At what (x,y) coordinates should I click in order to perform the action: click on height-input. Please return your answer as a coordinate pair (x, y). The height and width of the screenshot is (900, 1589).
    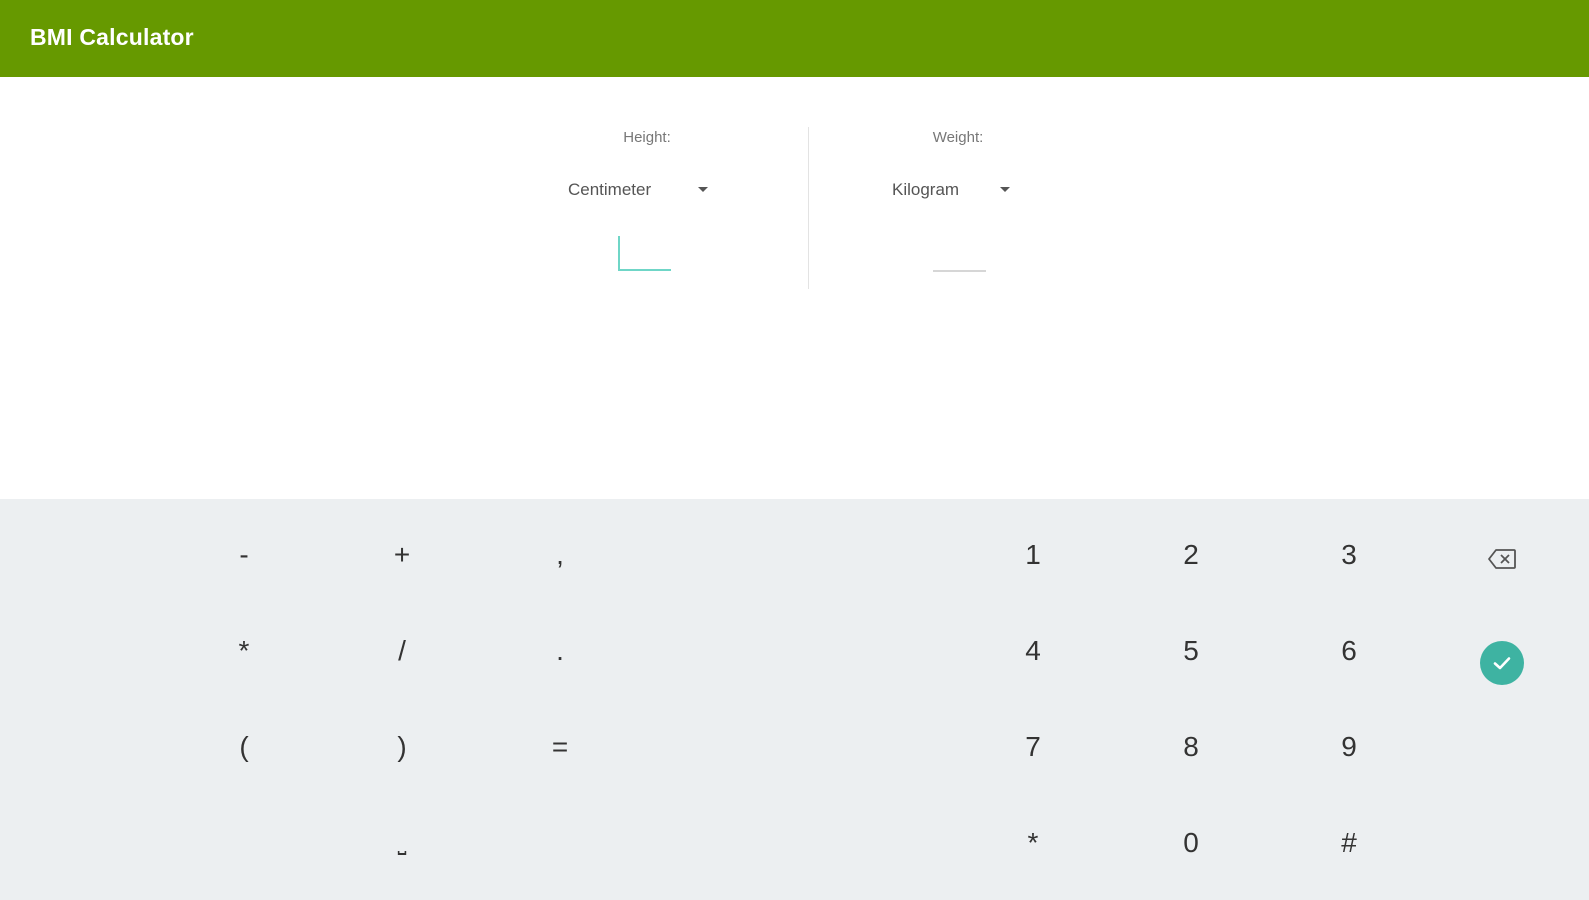
    Looking at the image, I should click on (645, 253).